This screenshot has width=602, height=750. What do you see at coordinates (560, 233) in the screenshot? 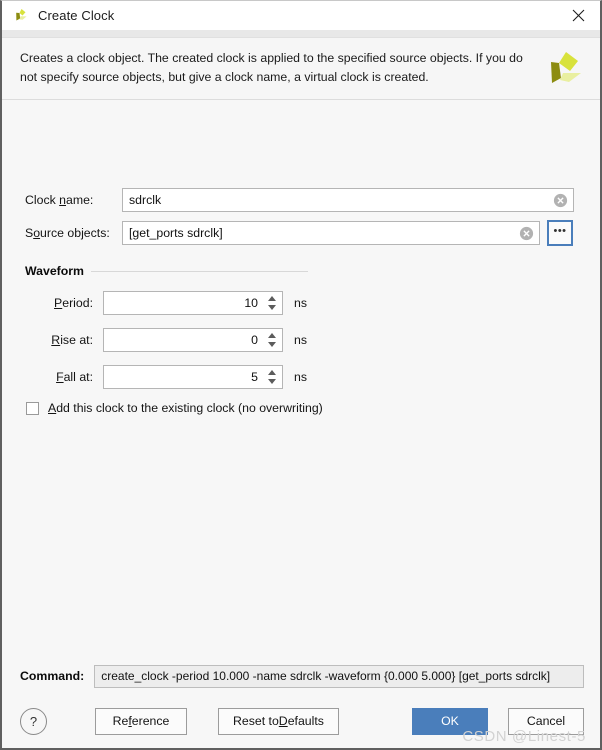
I see `browse-source-objects-button: •••` at bounding box center [560, 233].